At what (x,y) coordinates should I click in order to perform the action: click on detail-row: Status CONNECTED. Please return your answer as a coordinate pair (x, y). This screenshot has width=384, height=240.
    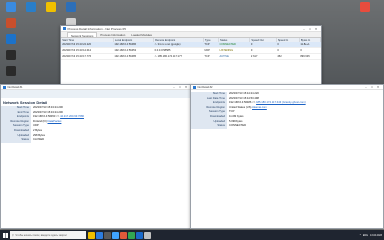
    Looking at the image, I should click on (287, 126).